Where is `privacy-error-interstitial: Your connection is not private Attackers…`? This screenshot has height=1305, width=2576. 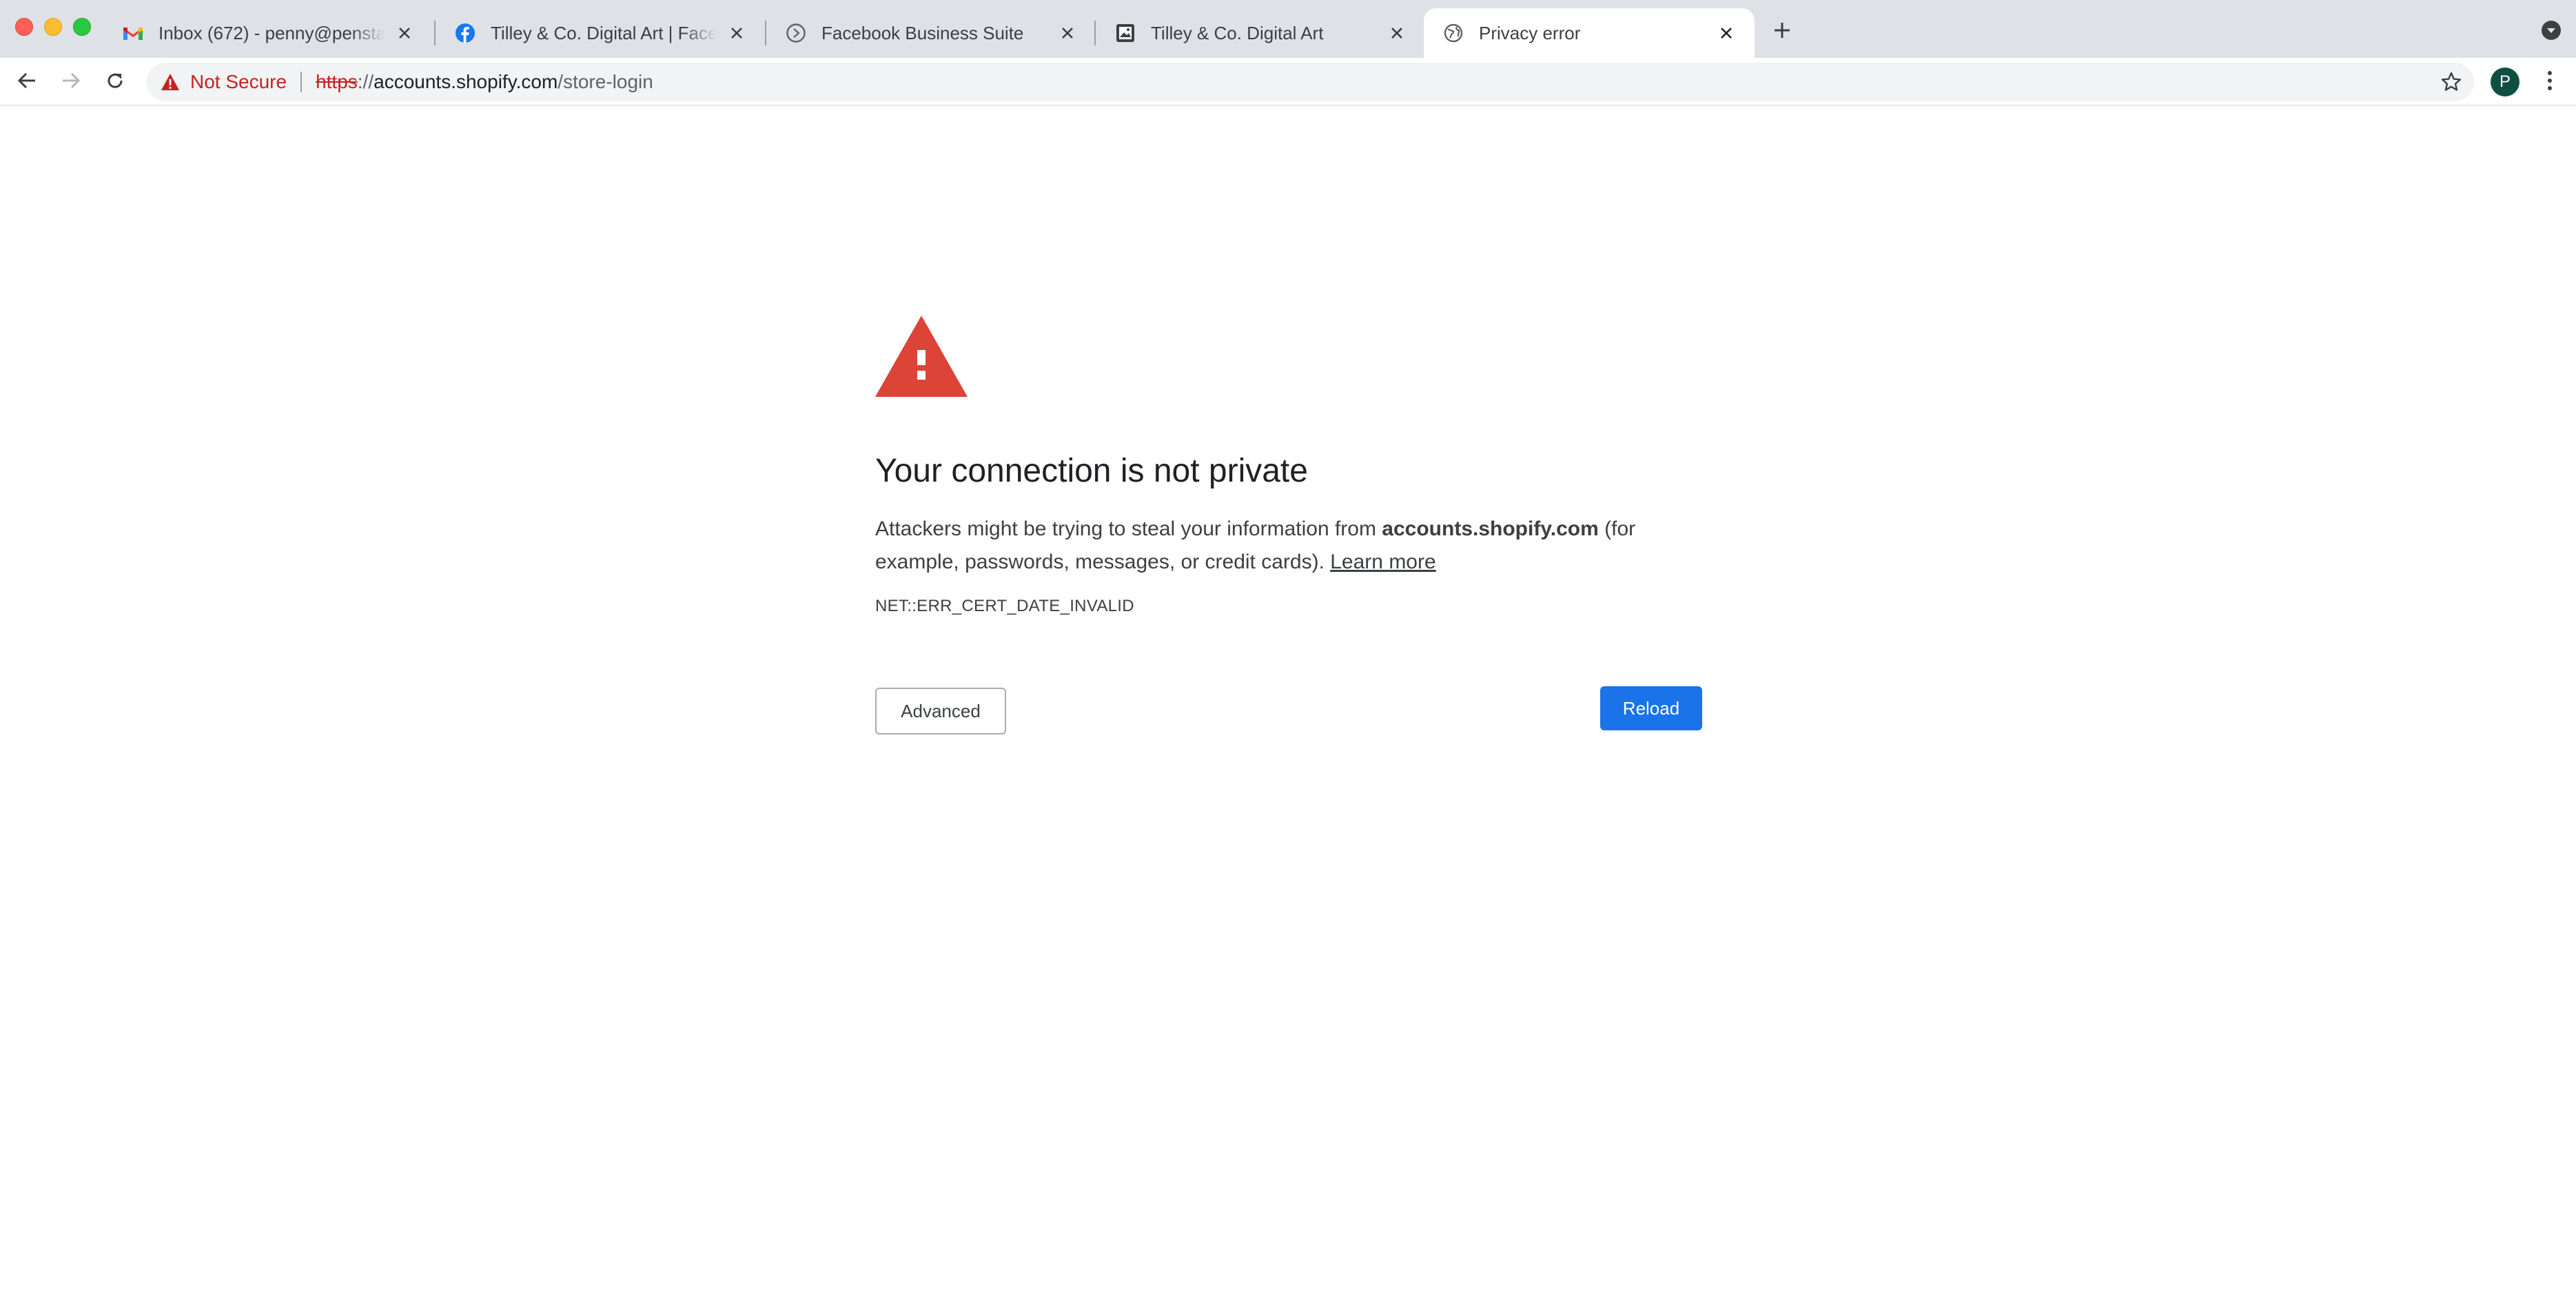
privacy-error-interstitial: Your connection is not private Attackers… is located at coordinates (1288, 526).